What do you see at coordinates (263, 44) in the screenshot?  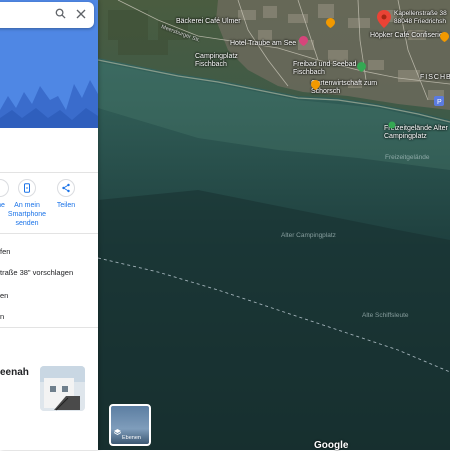 I see `map-label-poi-hotel: Hotel Traube am See` at bounding box center [263, 44].